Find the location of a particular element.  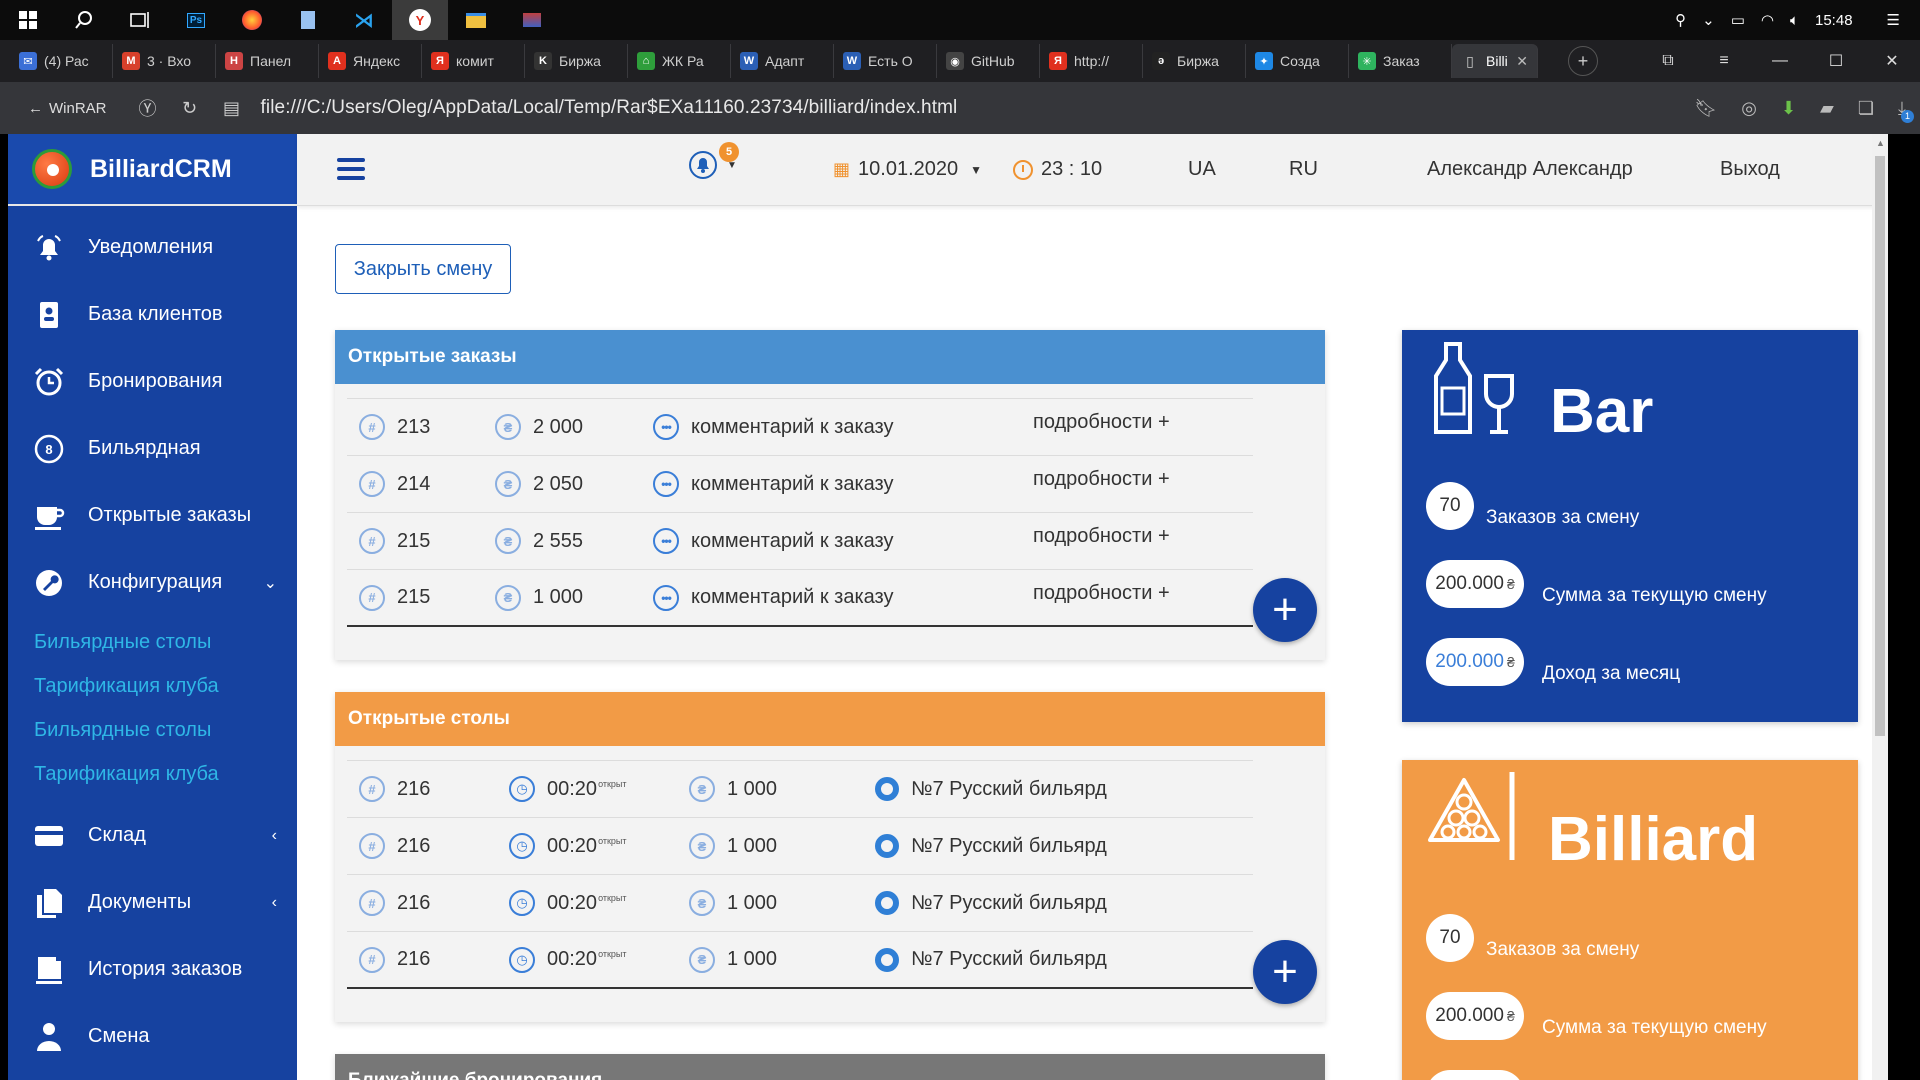

scroll-thumb is located at coordinates (1880, 446).